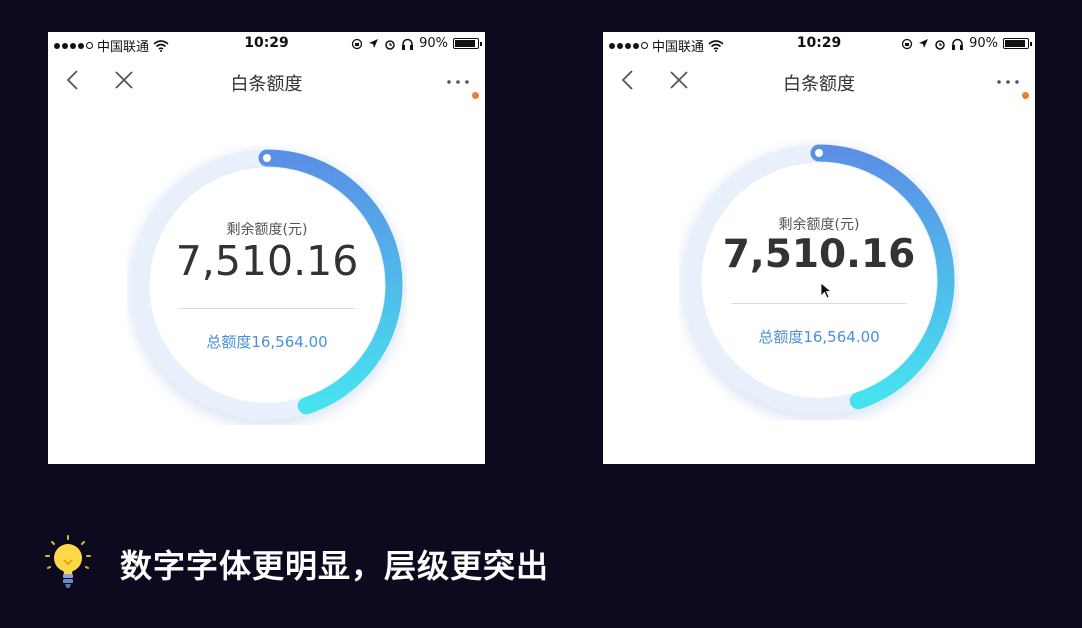  What do you see at coordinates (335, 566) in the screenshot?
I see `caption-text: 数字字体更明显，层级更突出` at bounding box center [335, 566].